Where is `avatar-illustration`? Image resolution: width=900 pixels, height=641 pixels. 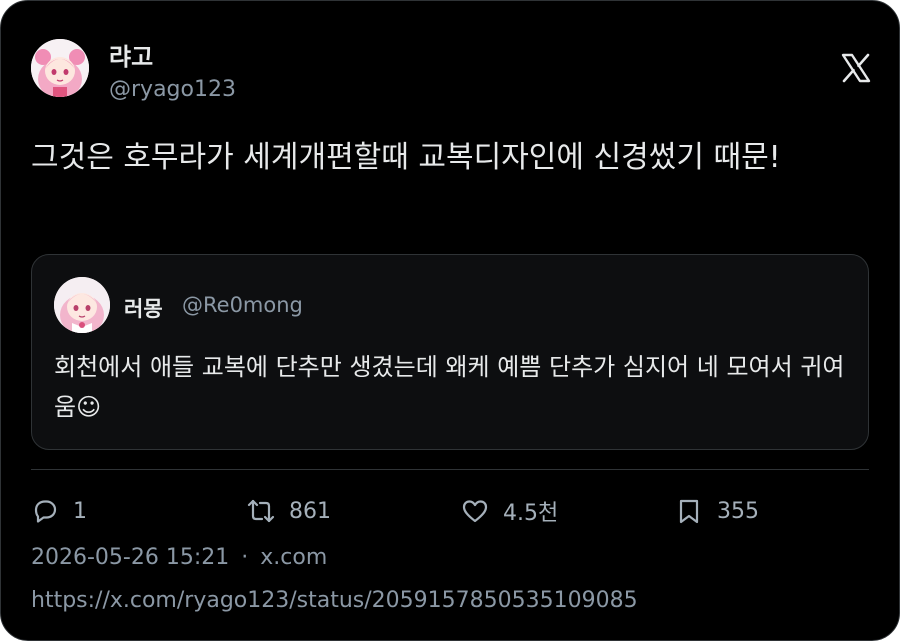 avatar-illustration is located at coordinates (60, 68).